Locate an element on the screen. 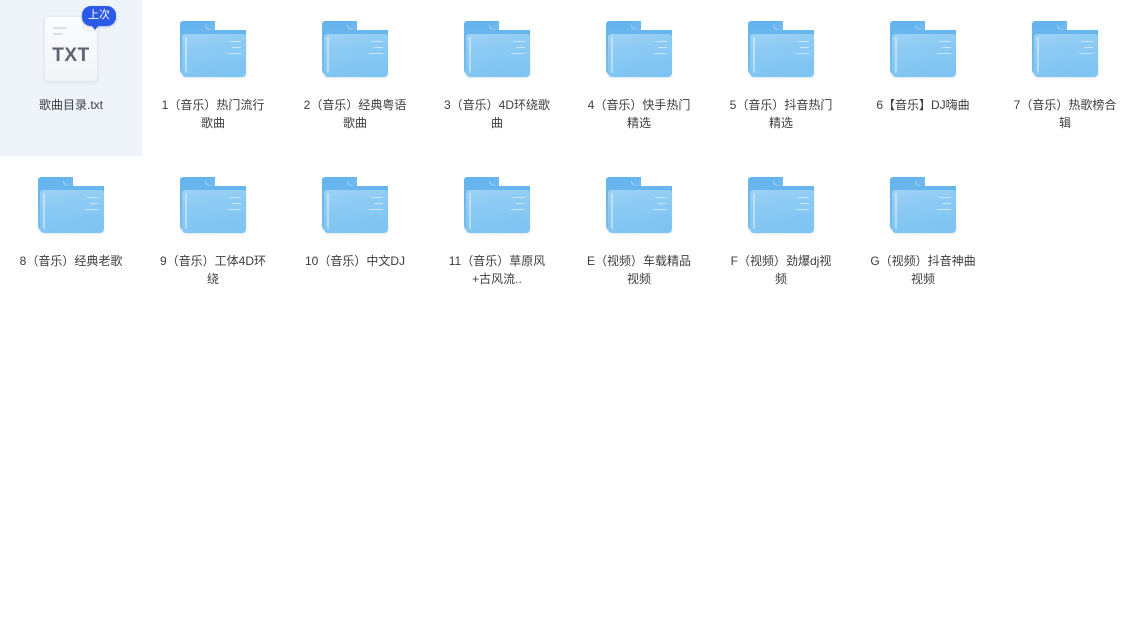 This screenshot has height=621, width=1136. folder-item: F（视频）劲爆dj视频 is located at coordinates (781, 234).